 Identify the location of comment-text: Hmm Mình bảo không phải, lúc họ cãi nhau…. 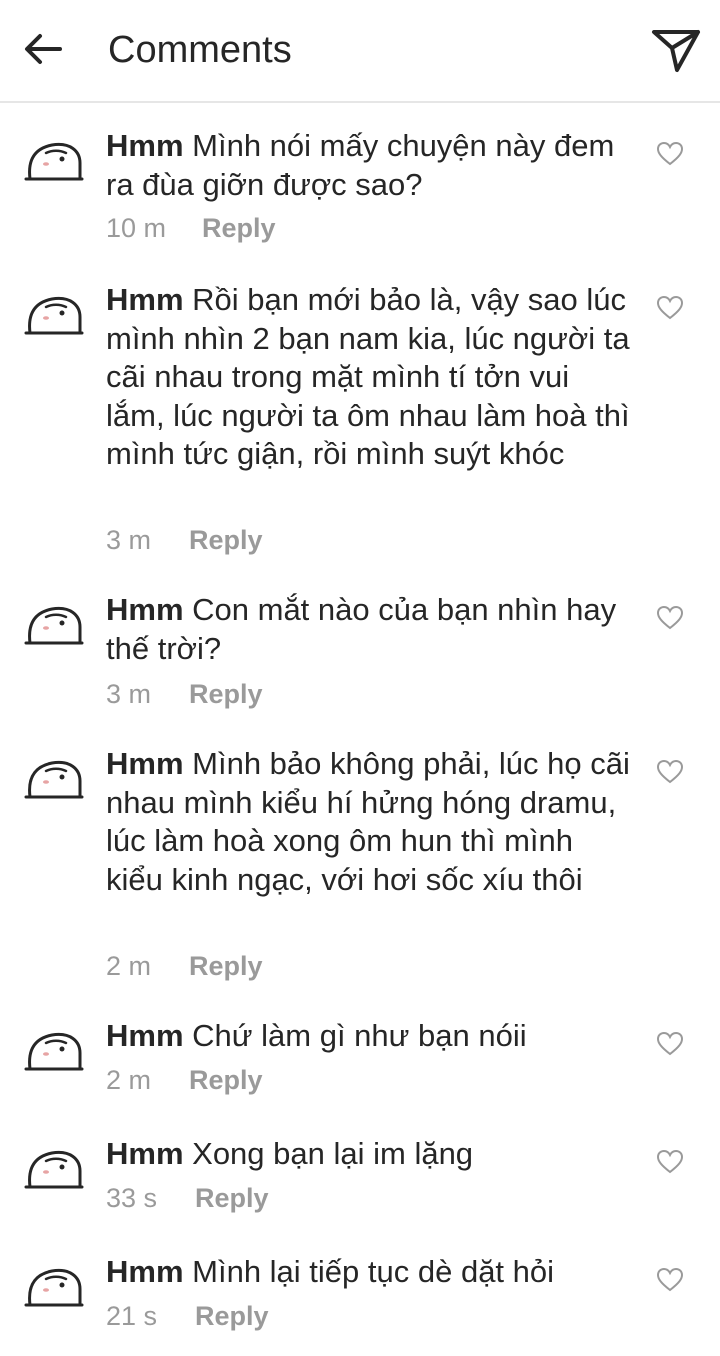
(371, 822).